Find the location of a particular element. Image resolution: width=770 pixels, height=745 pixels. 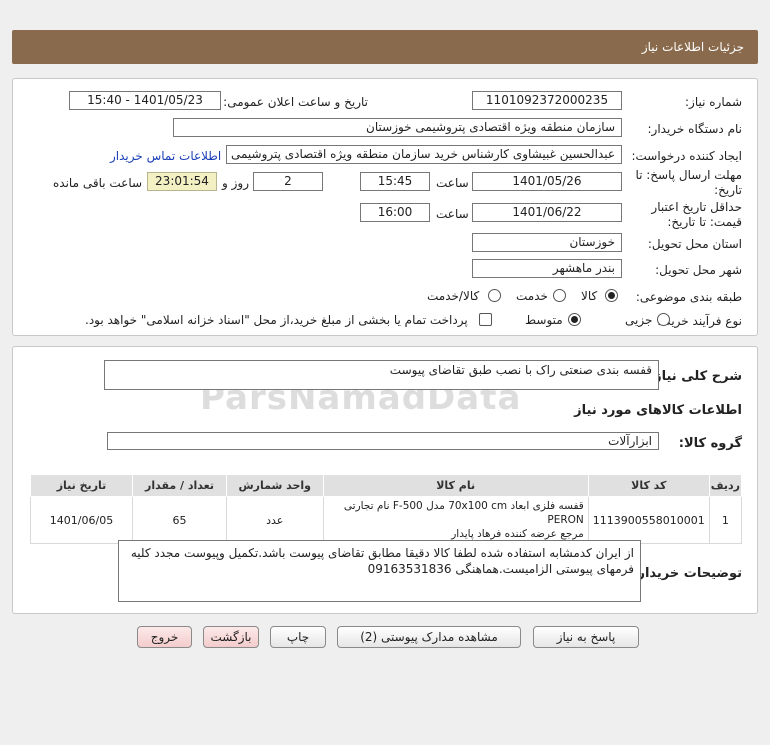

announce-label: تاریخ و ساعت اعلان عمومی: is located at coordinates (295, 102).